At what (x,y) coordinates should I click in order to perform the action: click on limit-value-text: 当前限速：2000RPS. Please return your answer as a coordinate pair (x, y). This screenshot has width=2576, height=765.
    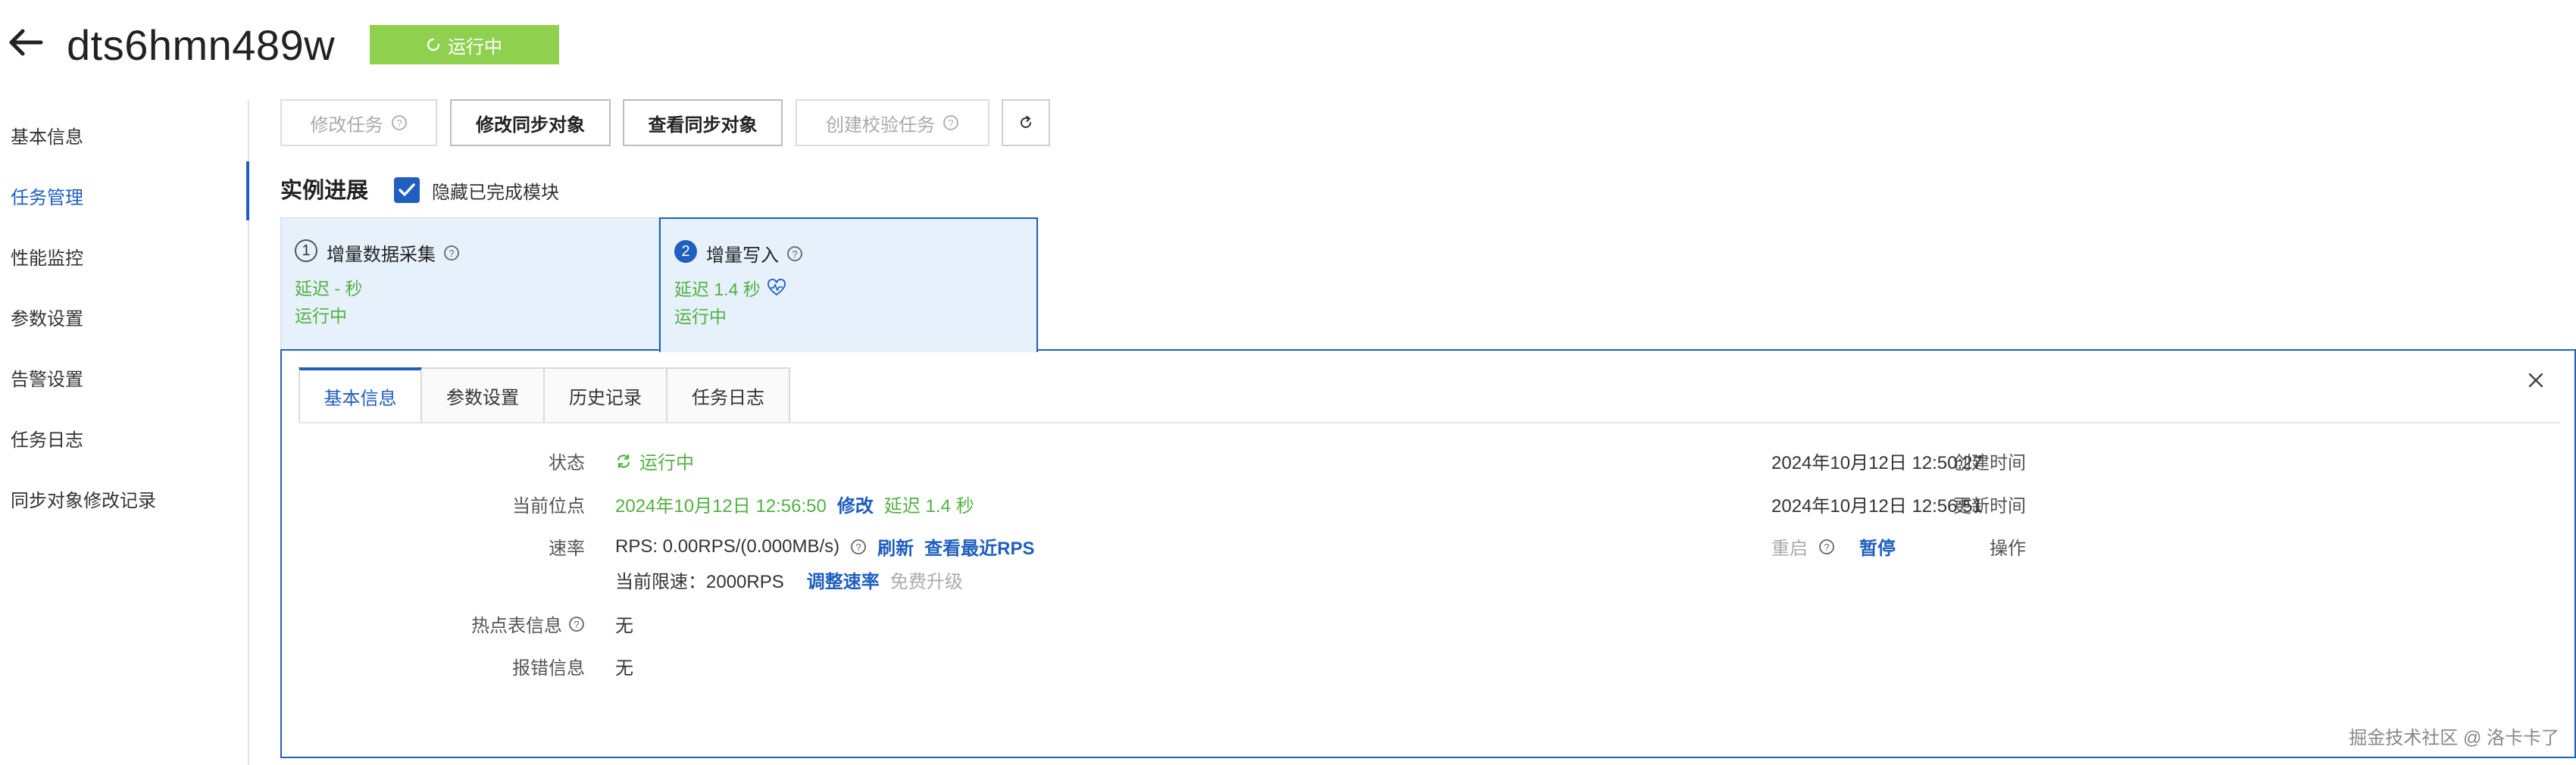
    Looking at the image, I should click on (699, 582).